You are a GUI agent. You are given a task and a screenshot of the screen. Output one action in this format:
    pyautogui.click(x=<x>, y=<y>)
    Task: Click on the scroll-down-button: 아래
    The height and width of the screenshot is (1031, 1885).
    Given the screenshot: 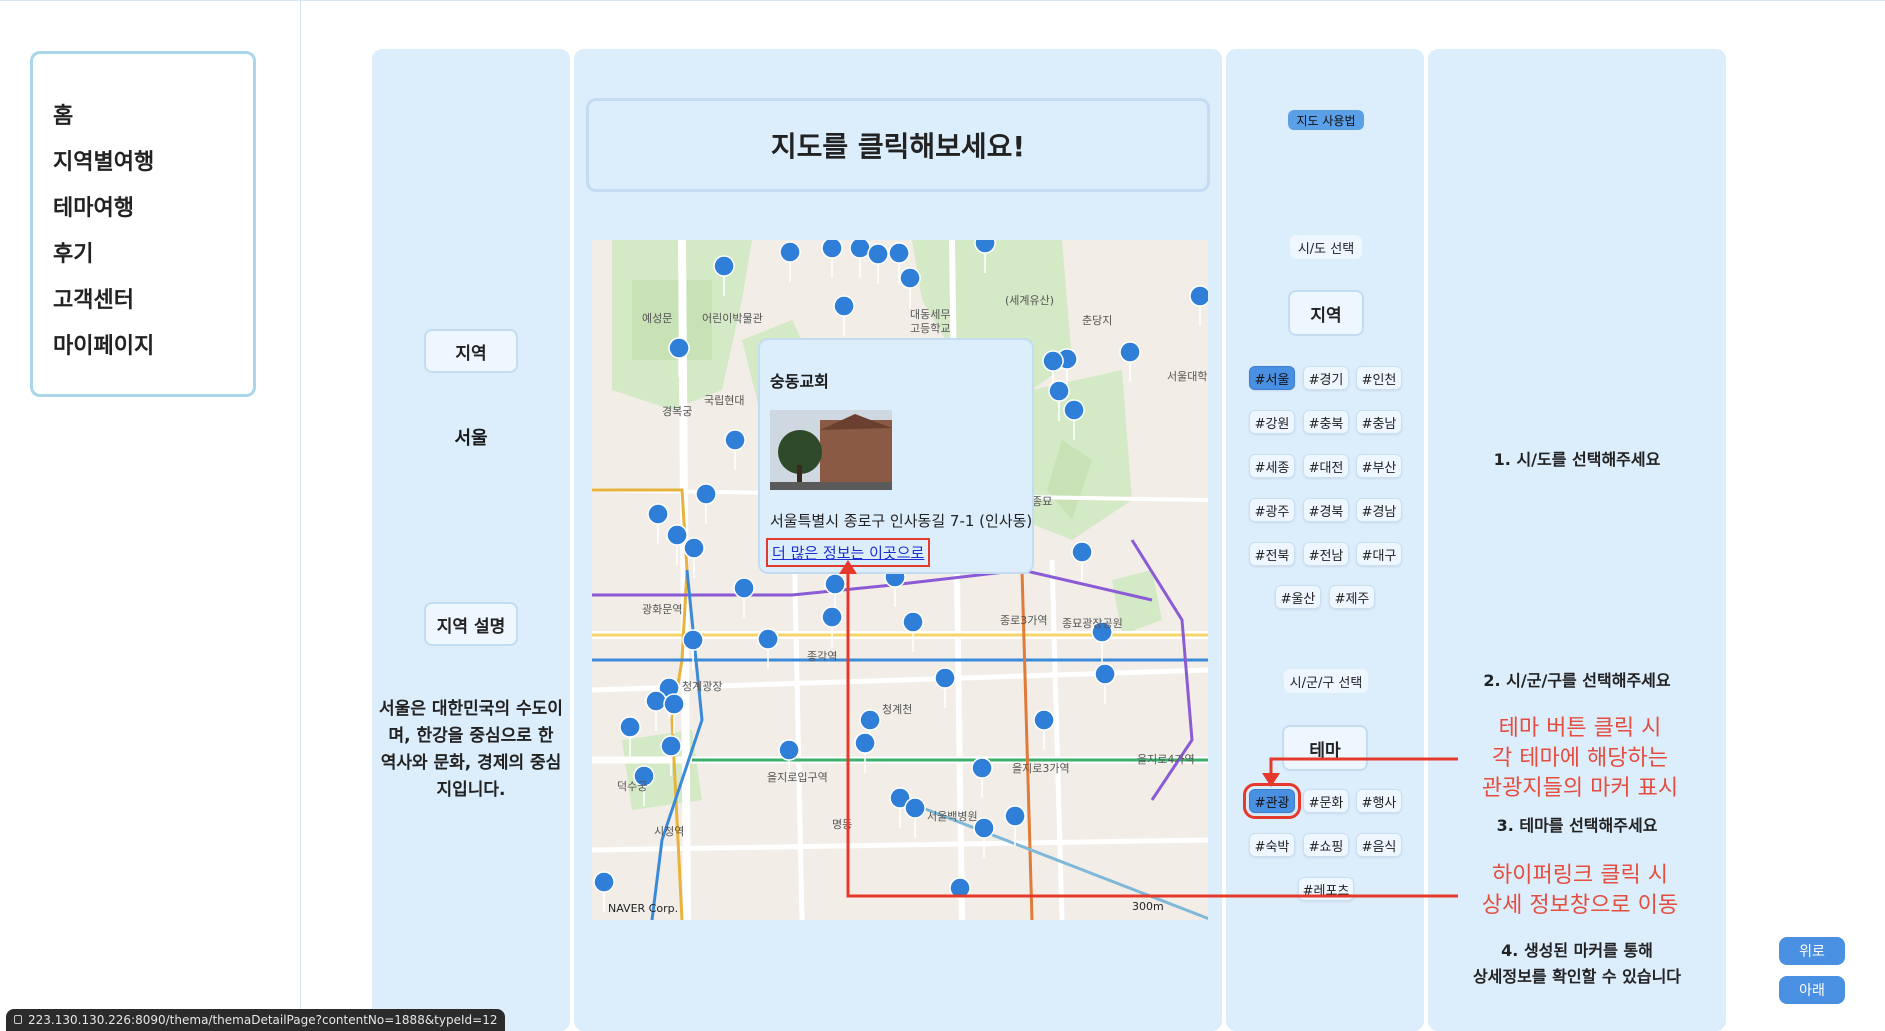 What is the action you would take?
    pyautogui.click(x=1812, y=990)
    